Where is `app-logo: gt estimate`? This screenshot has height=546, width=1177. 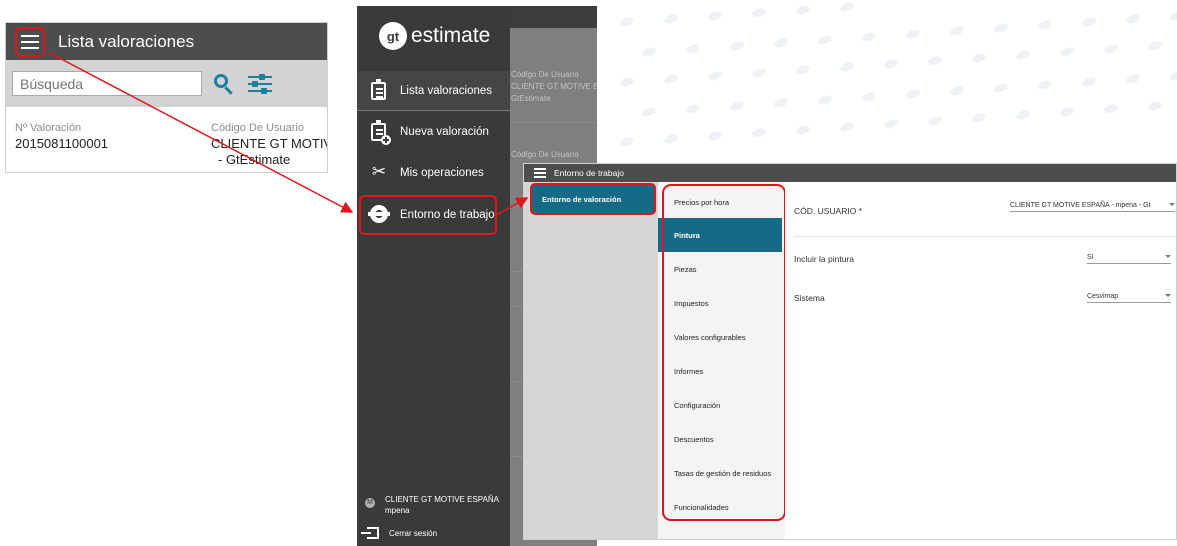 app-logo: gt estimate is located at coordinates (433, 36).